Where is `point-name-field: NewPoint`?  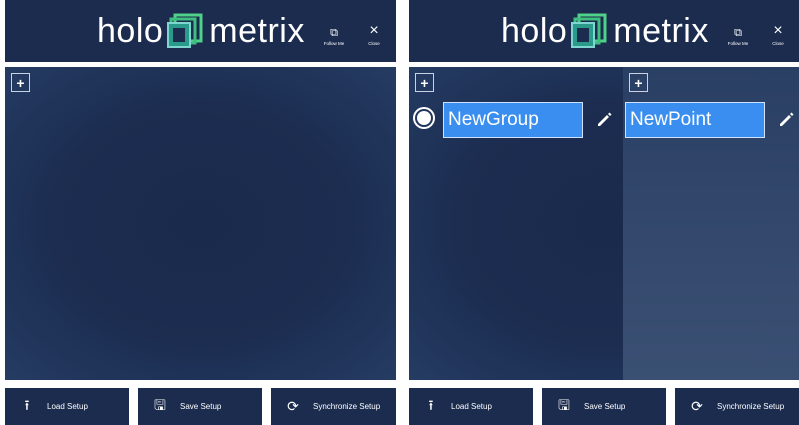 point-name-field: NewPoint is located at coordinates (695, 120).